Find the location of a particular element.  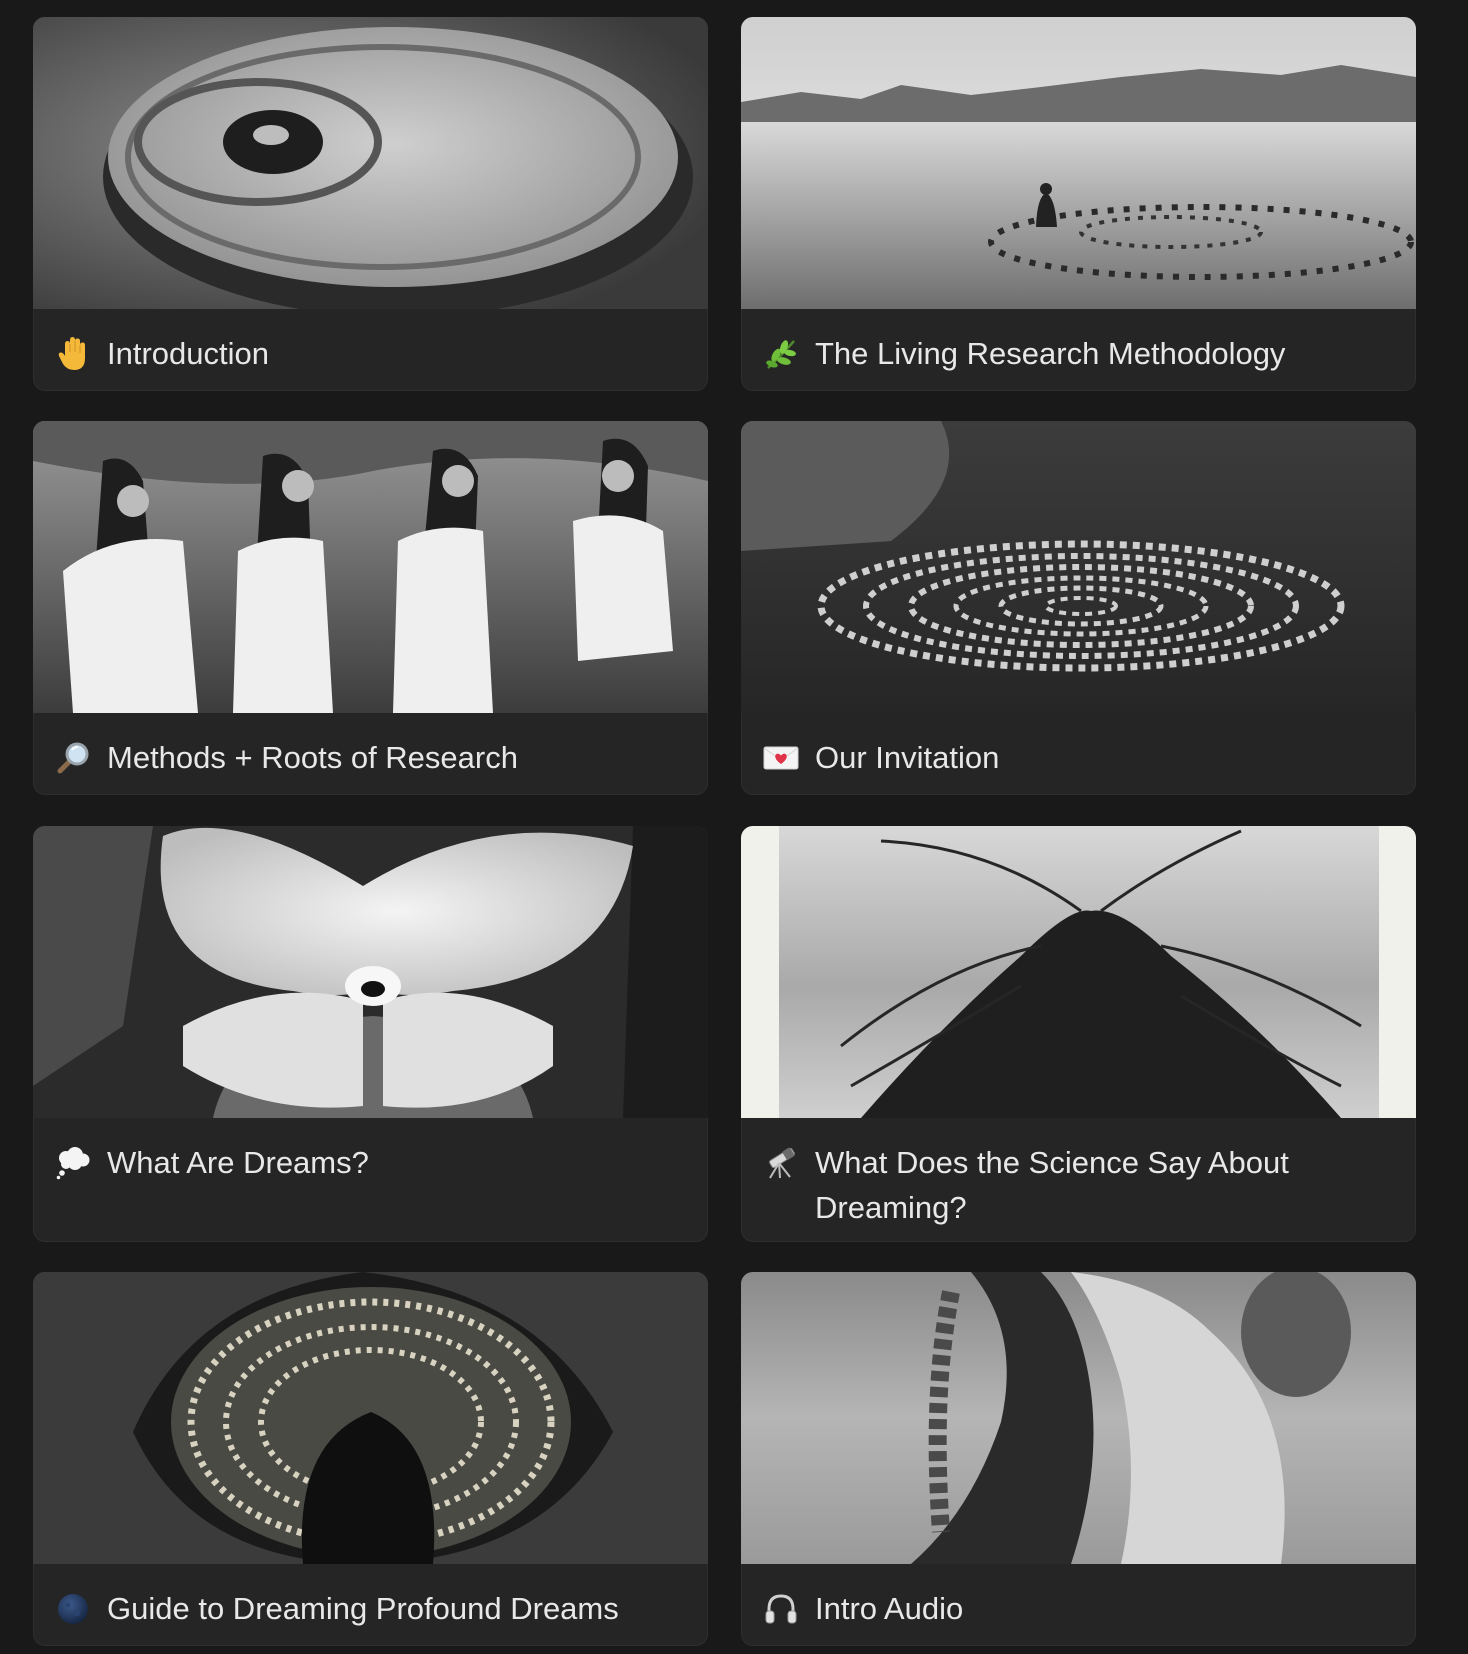

card-caption: Introduction is located at coordinates (370, 342).